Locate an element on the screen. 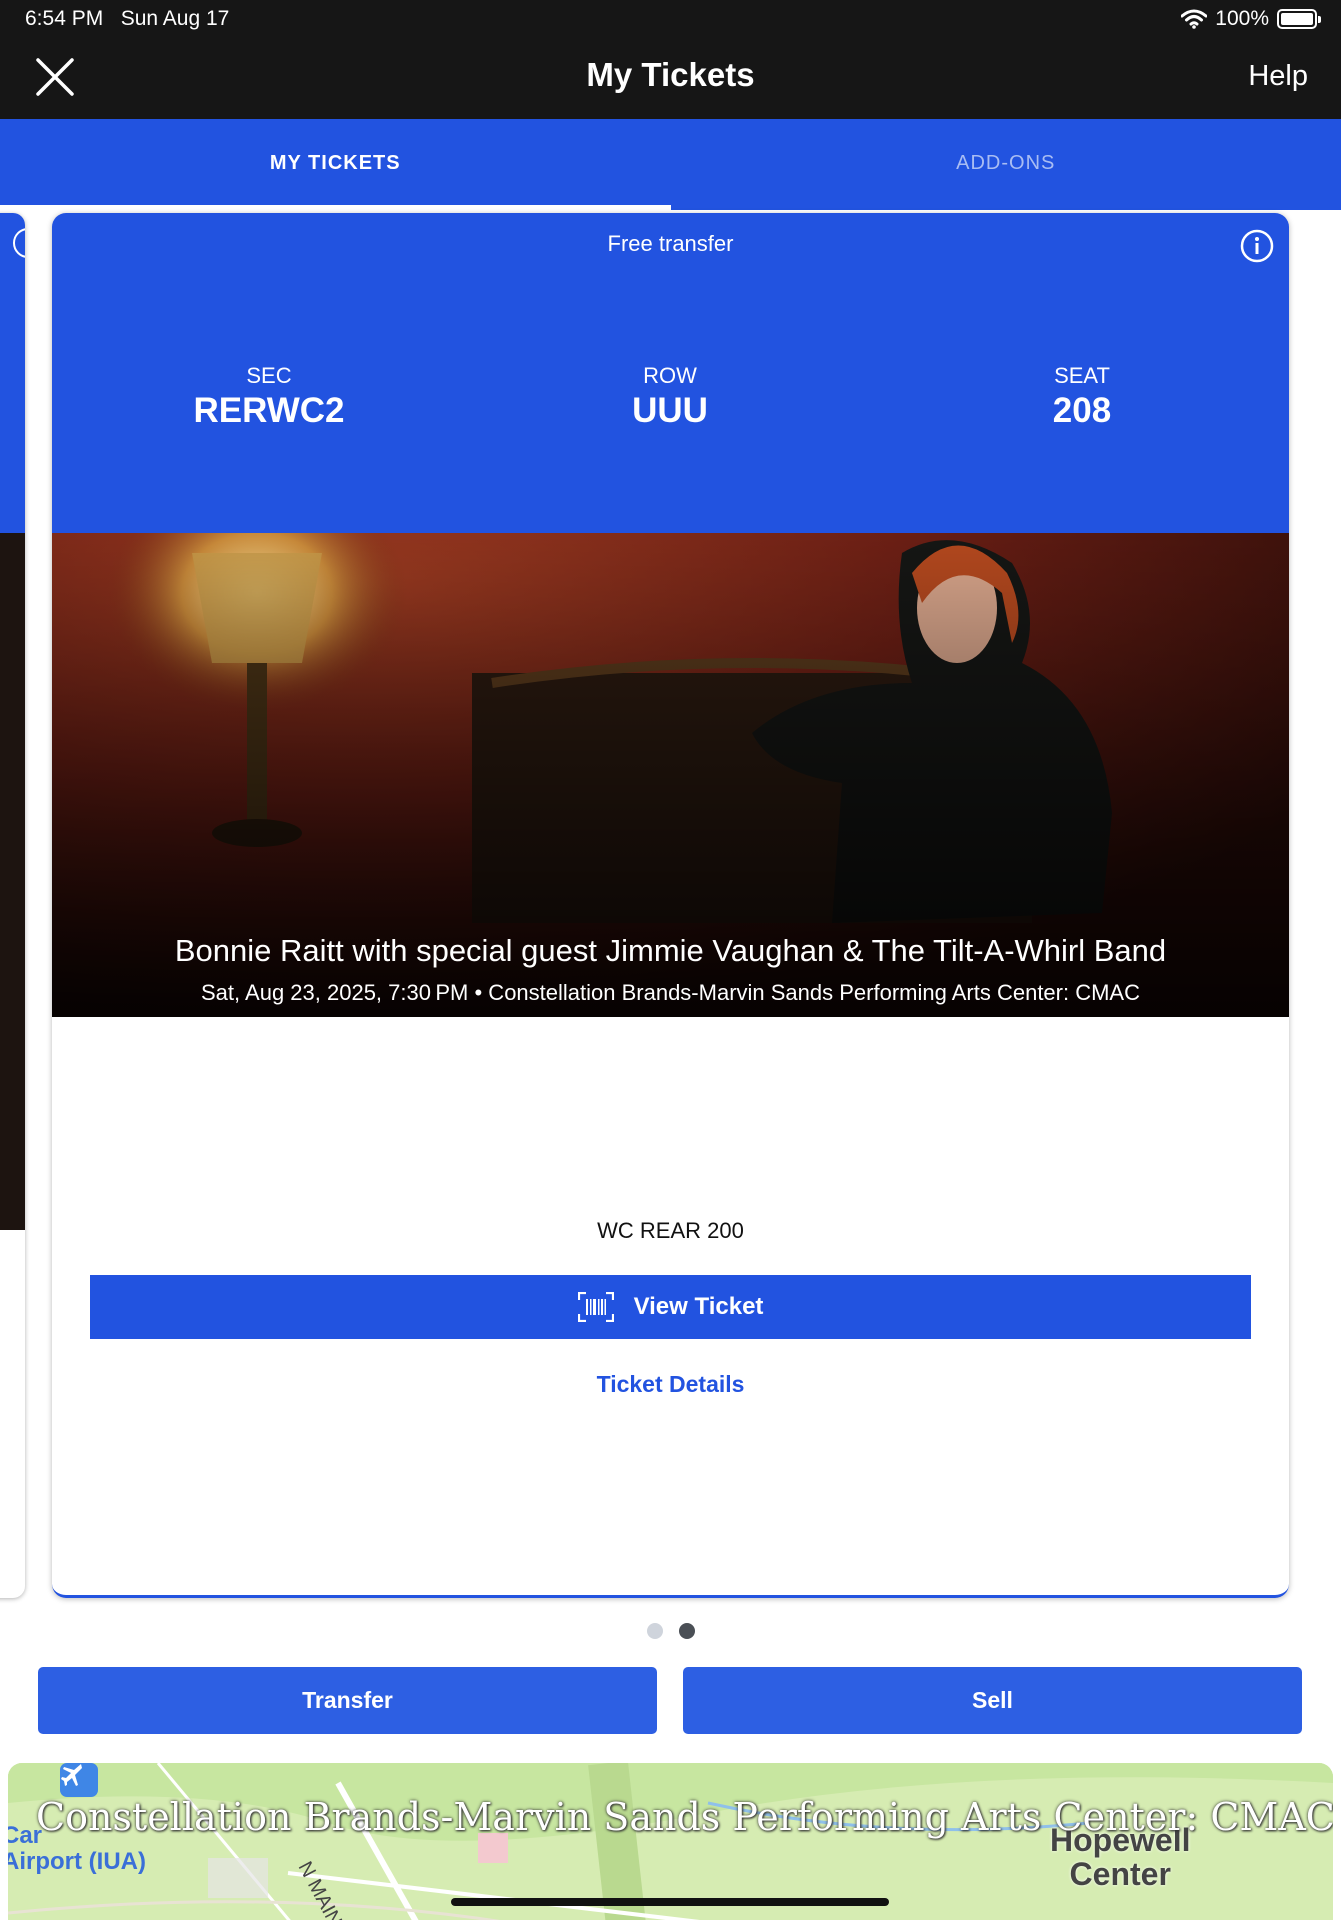  seat-value: 208 is located at coordinates (1082, 410).